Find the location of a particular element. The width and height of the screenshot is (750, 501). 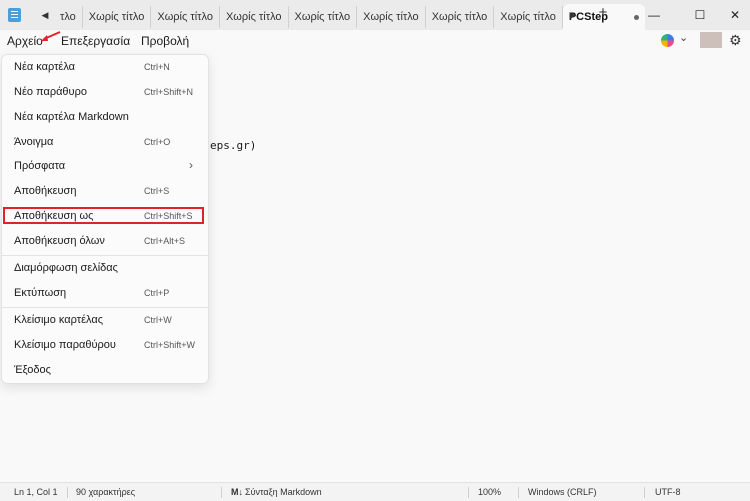

menu-item-shortcut: Ctrl+Alt+S is located at coordinates (165, 241).